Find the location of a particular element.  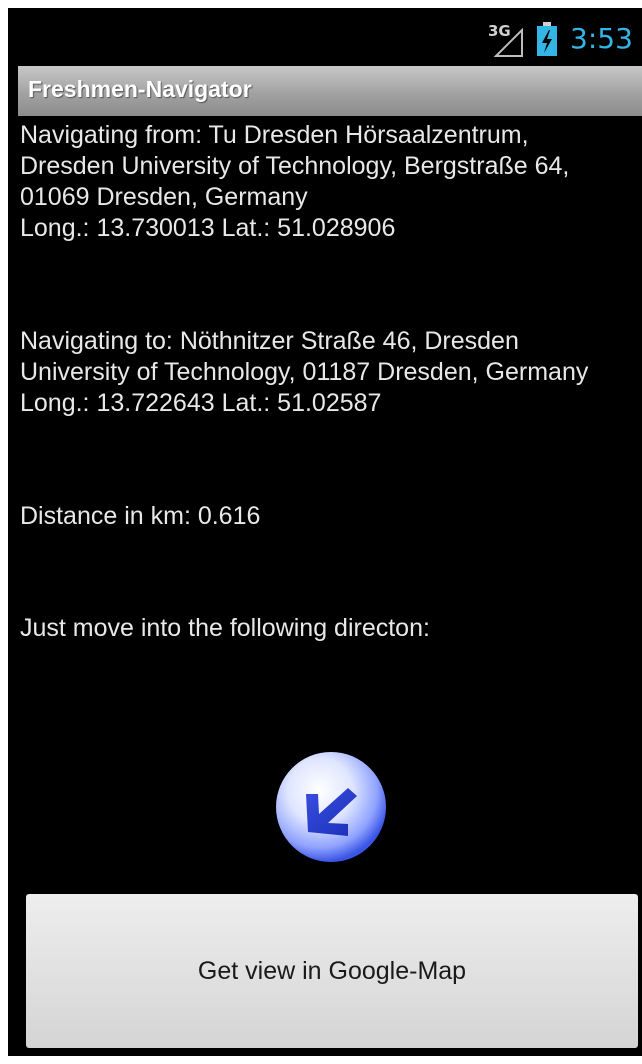

from-coordinates: Long.: 13.730013 Lat.: 51.028906 is located at coordinates (208, 228).